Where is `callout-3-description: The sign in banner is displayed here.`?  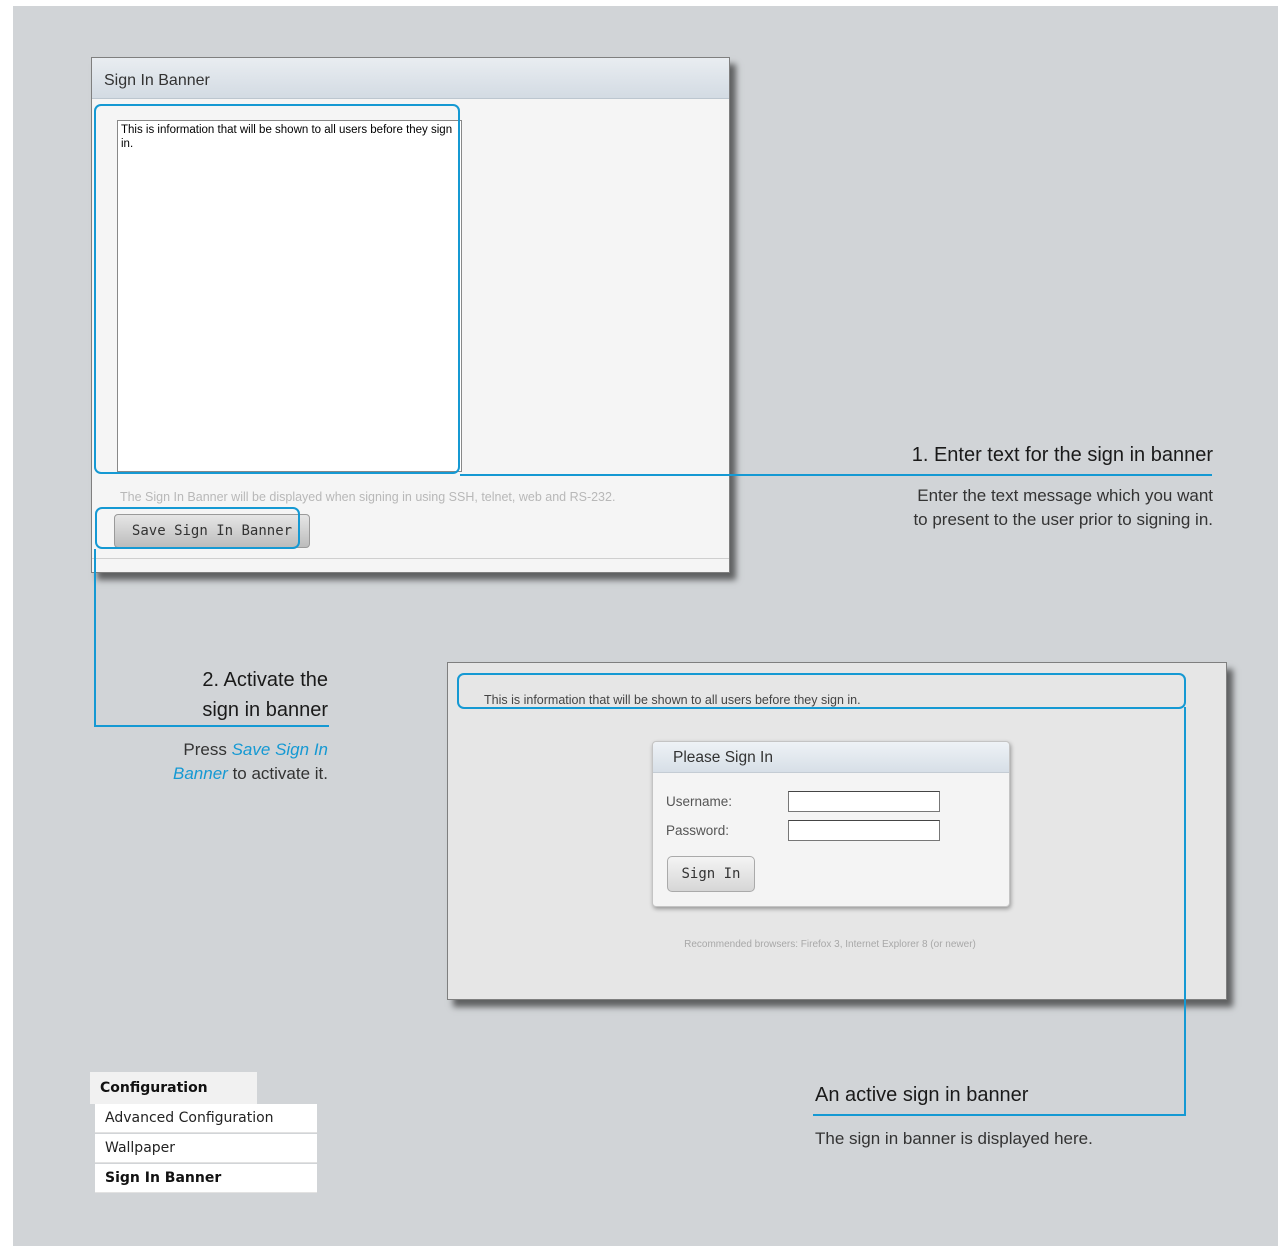
callout-3-description: The sign in banner is displayed here. is located at coordinates (954, 1138).